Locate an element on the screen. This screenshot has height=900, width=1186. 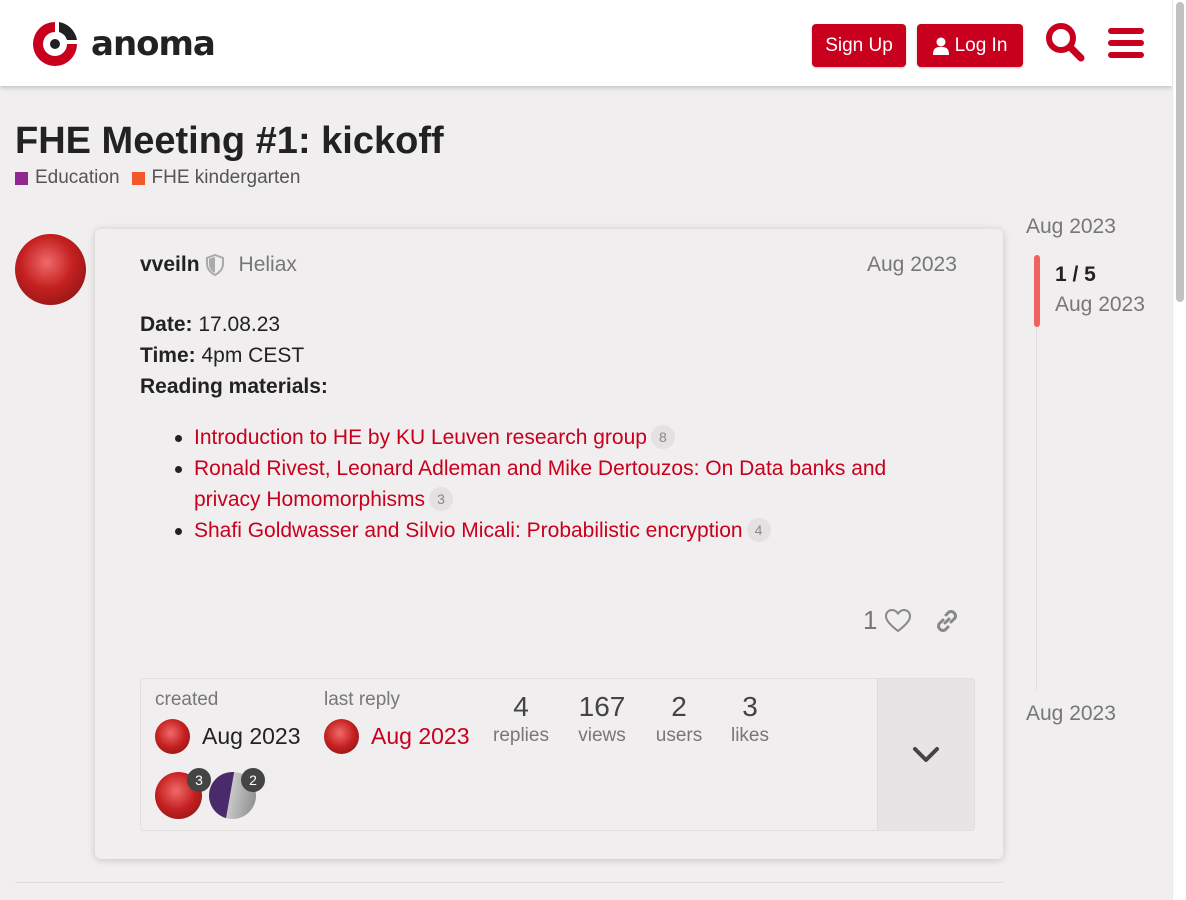
click-count-badge: 4 is located at coordinates (758, 530).